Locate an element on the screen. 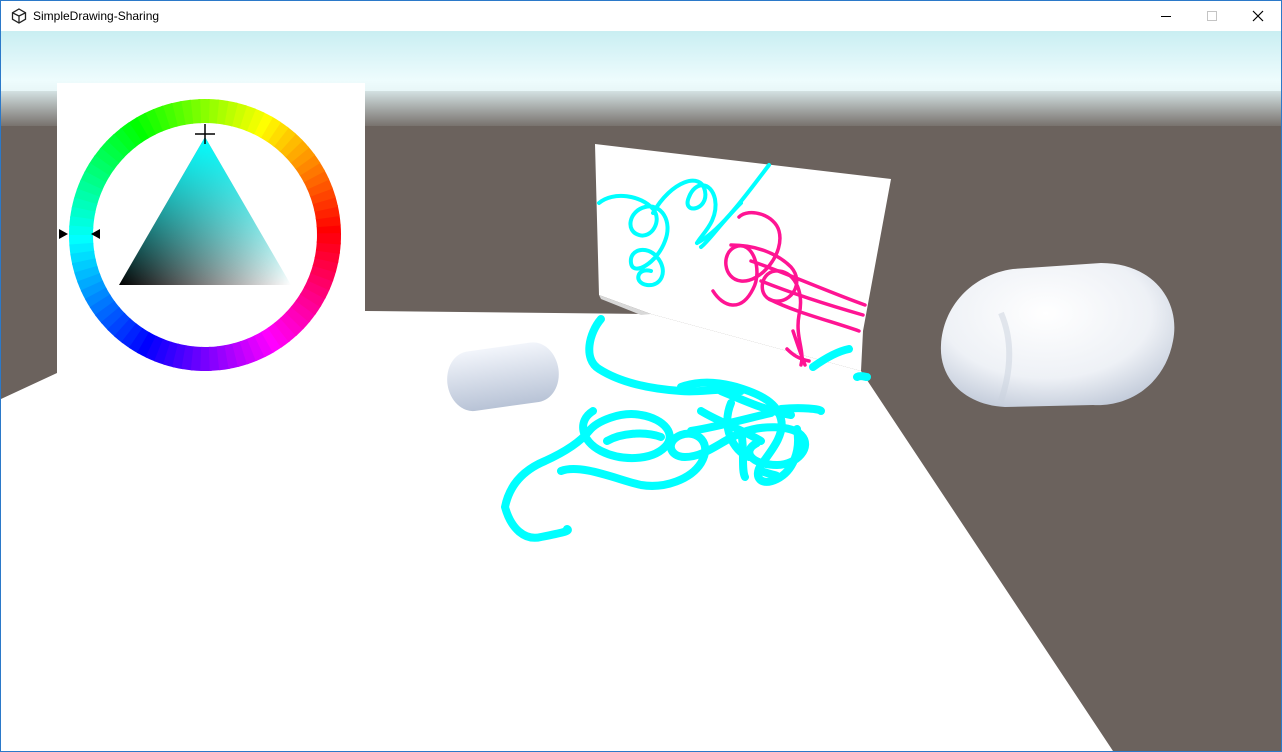  maximize-button is located at coordinates (1212, 16).